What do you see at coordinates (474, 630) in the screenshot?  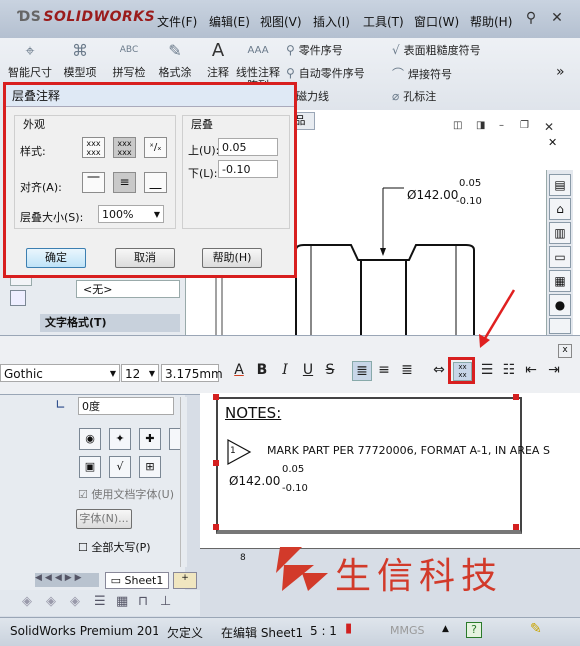 I see `help-icon: ?` at bounding box center [474, 630].